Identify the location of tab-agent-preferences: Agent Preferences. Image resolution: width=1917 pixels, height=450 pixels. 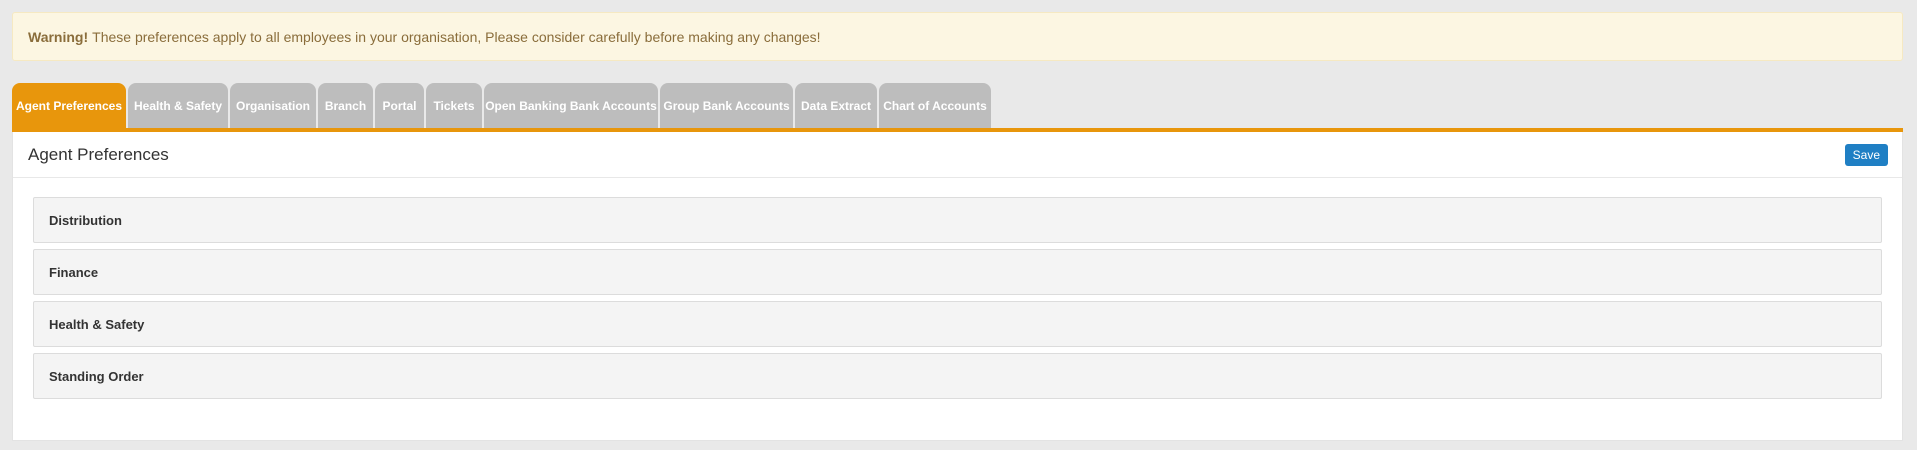
(69, 106).